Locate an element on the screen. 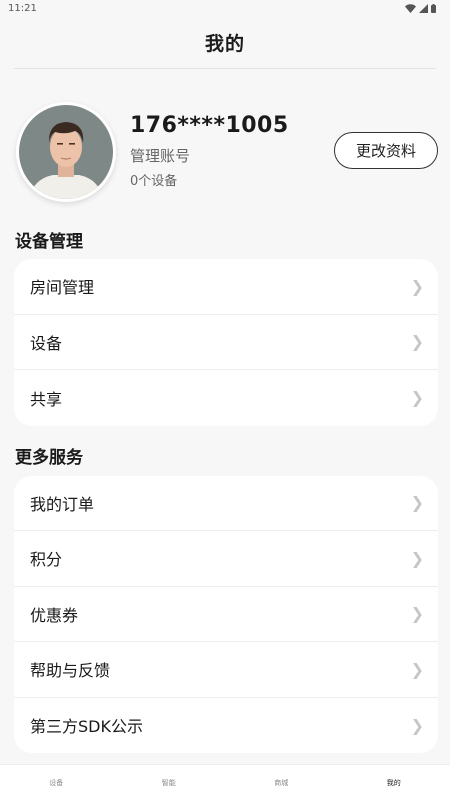  battery-icon is located at coordinates (433, 8).